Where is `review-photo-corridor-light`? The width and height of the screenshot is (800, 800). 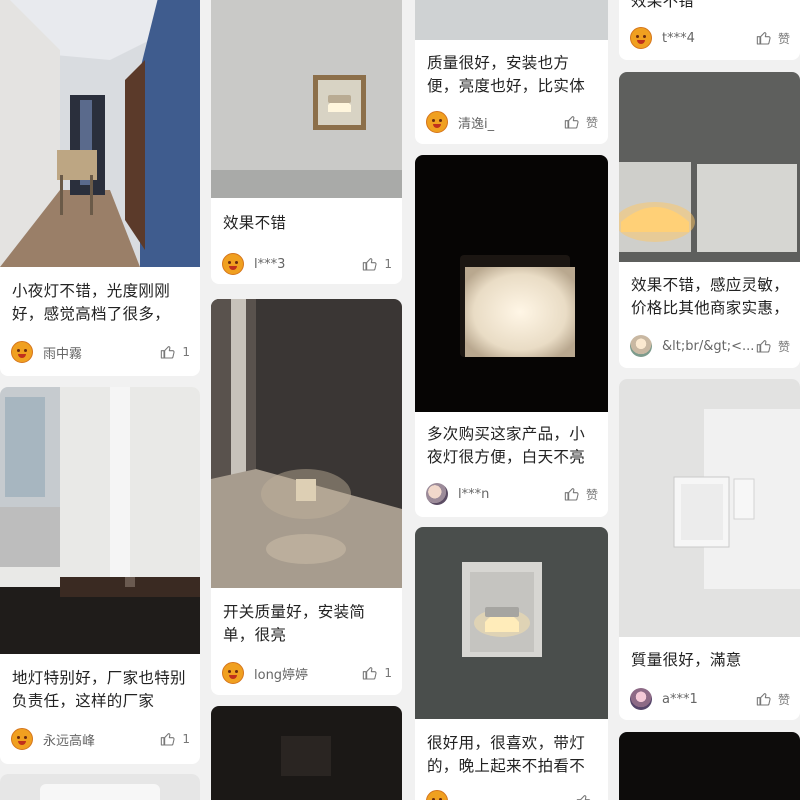 review-photo-corridor-light is located at coordinates (306, 443).